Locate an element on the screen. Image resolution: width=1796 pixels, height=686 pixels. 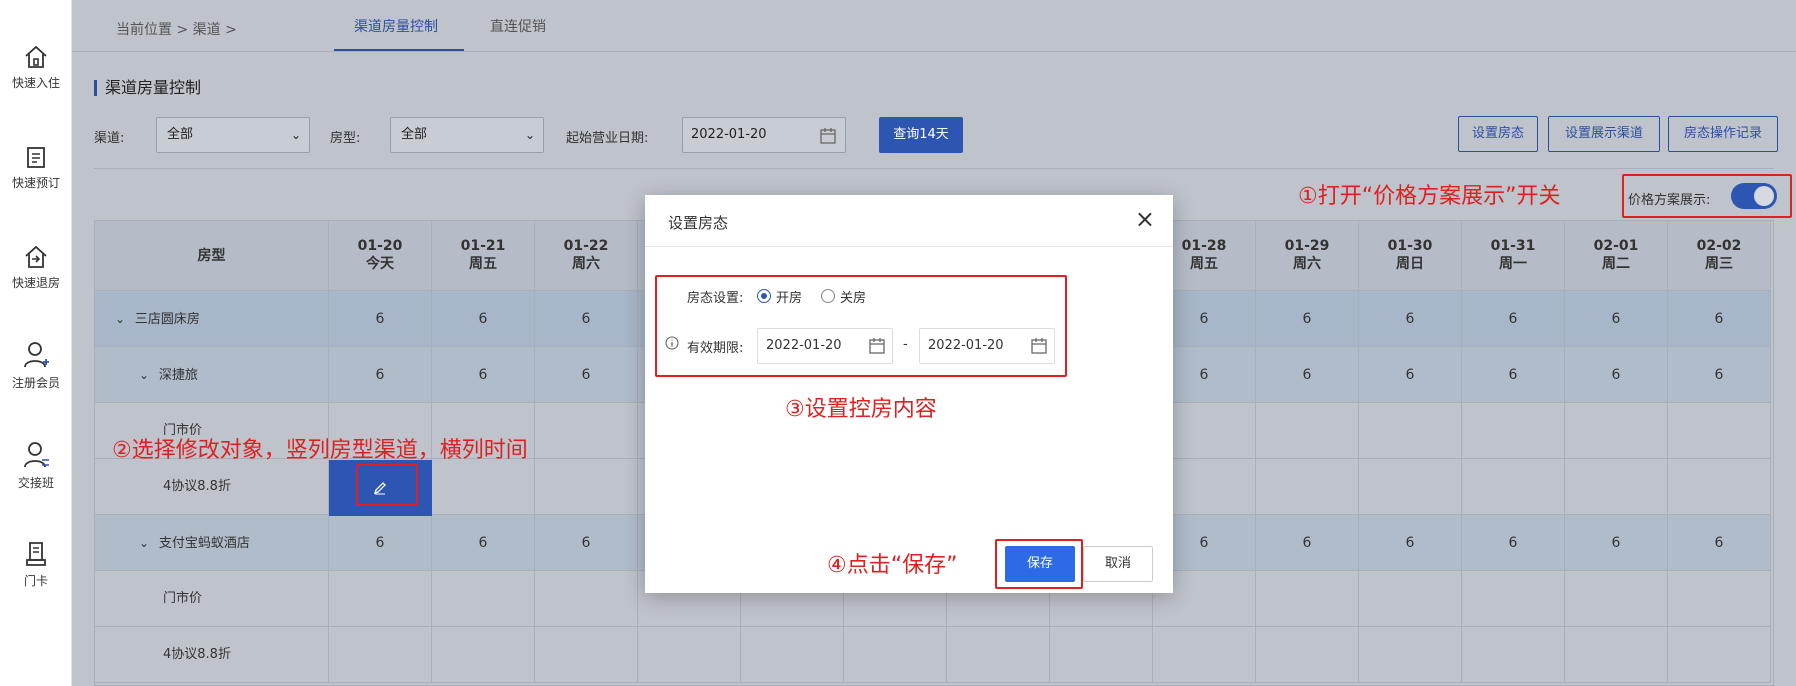
sidebar-item-doorcard: 门卡 is located at coordinates (36, 564).